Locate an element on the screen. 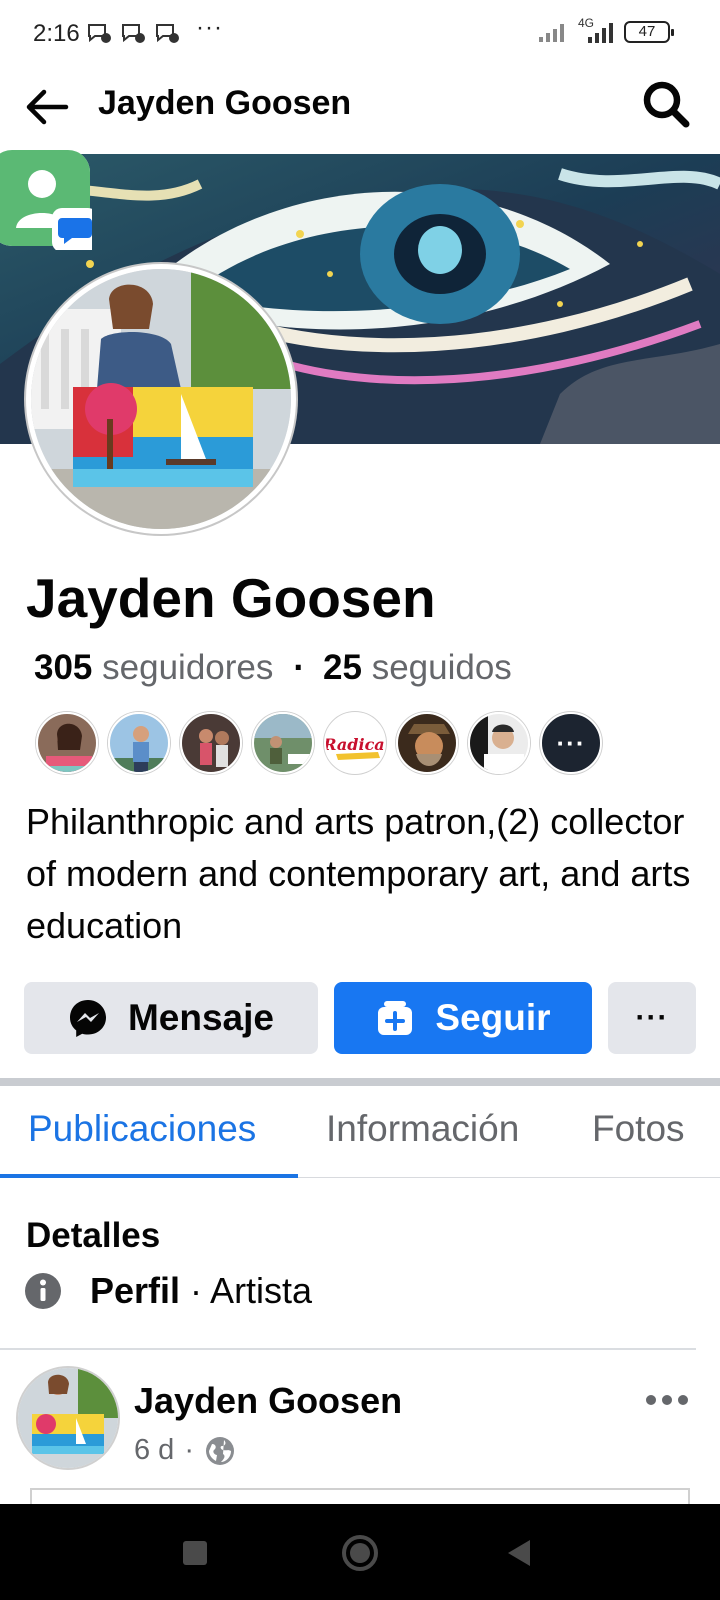 The height and width of the screenshot is (1600, 720). profile-tabs: Publicaciones Información Fotos is located at coordinates (360, 1132).